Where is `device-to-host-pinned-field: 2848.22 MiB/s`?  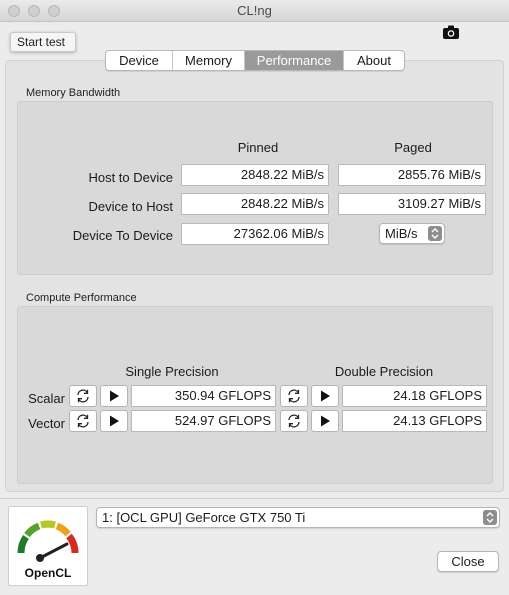
device-to-host-pinned-field: 2848.22 MiB/s is located at coordinates (255, 204).